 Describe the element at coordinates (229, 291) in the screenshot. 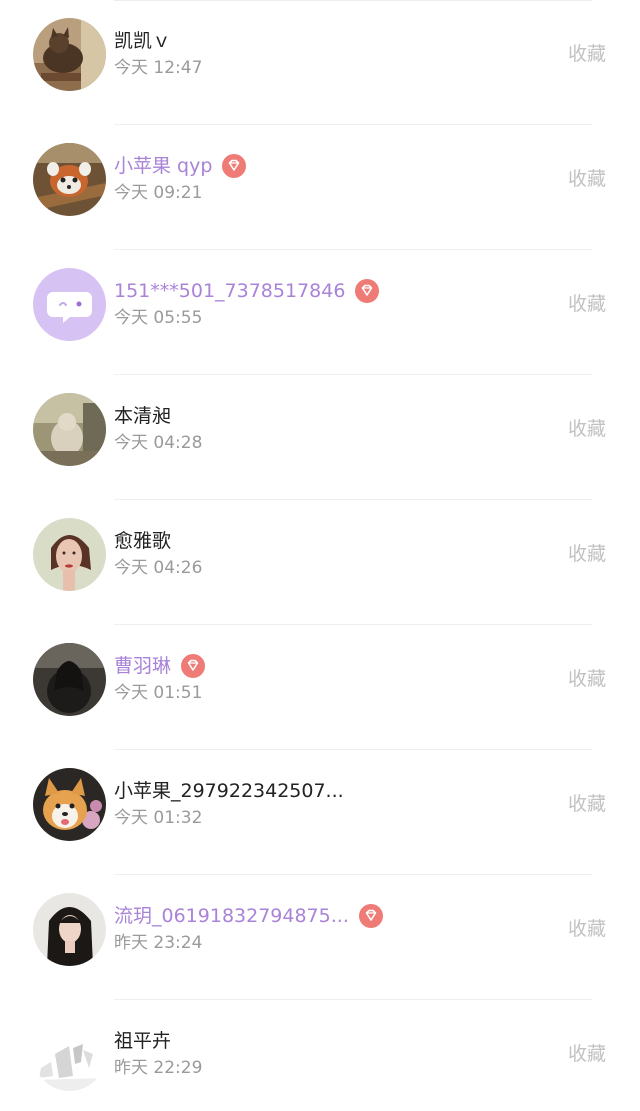

I see `user-name: 151***501_7378517846` at that location.